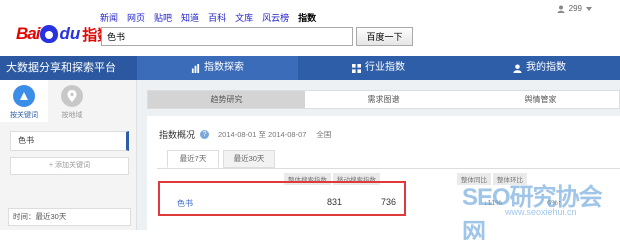  I want to click on tab-demand-map: 需求图谱, so click(383, 99).